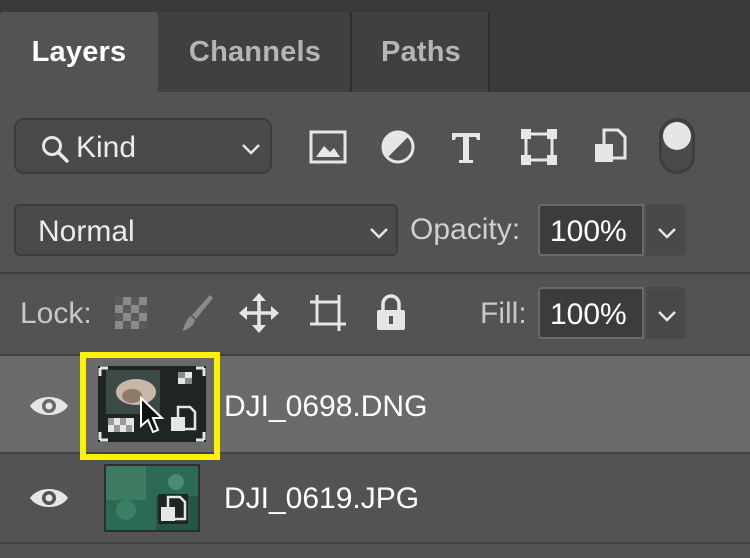 Image resolution: width=750 pixels, height=558 pixels. Describe the element at coordinates (489, 52) in the screenshot. I see `tab-separator` at that location.